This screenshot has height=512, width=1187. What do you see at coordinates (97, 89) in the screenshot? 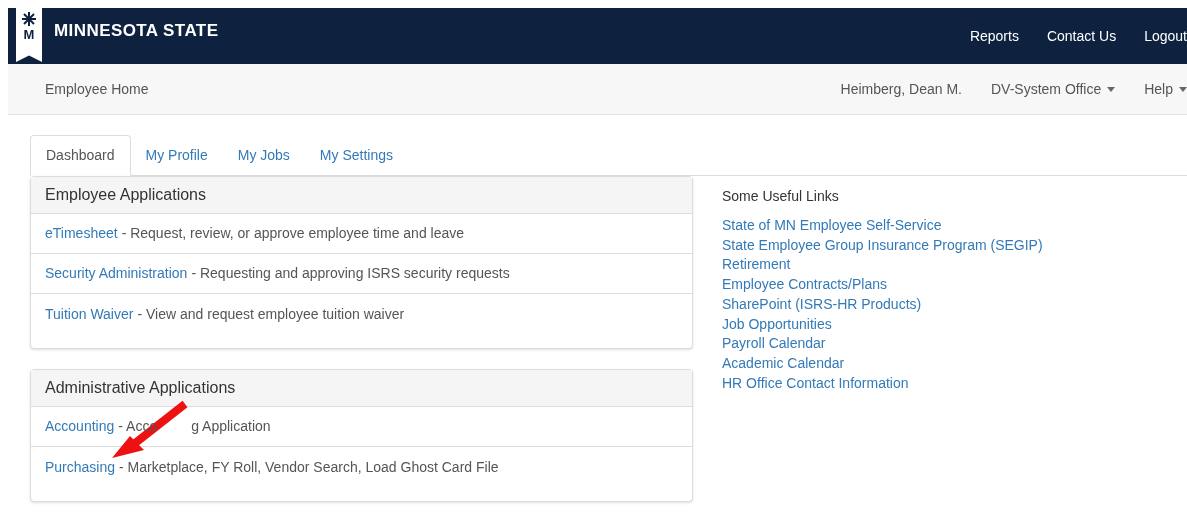
I see `home-link: Employee Home` at bounding box center [97, 89].